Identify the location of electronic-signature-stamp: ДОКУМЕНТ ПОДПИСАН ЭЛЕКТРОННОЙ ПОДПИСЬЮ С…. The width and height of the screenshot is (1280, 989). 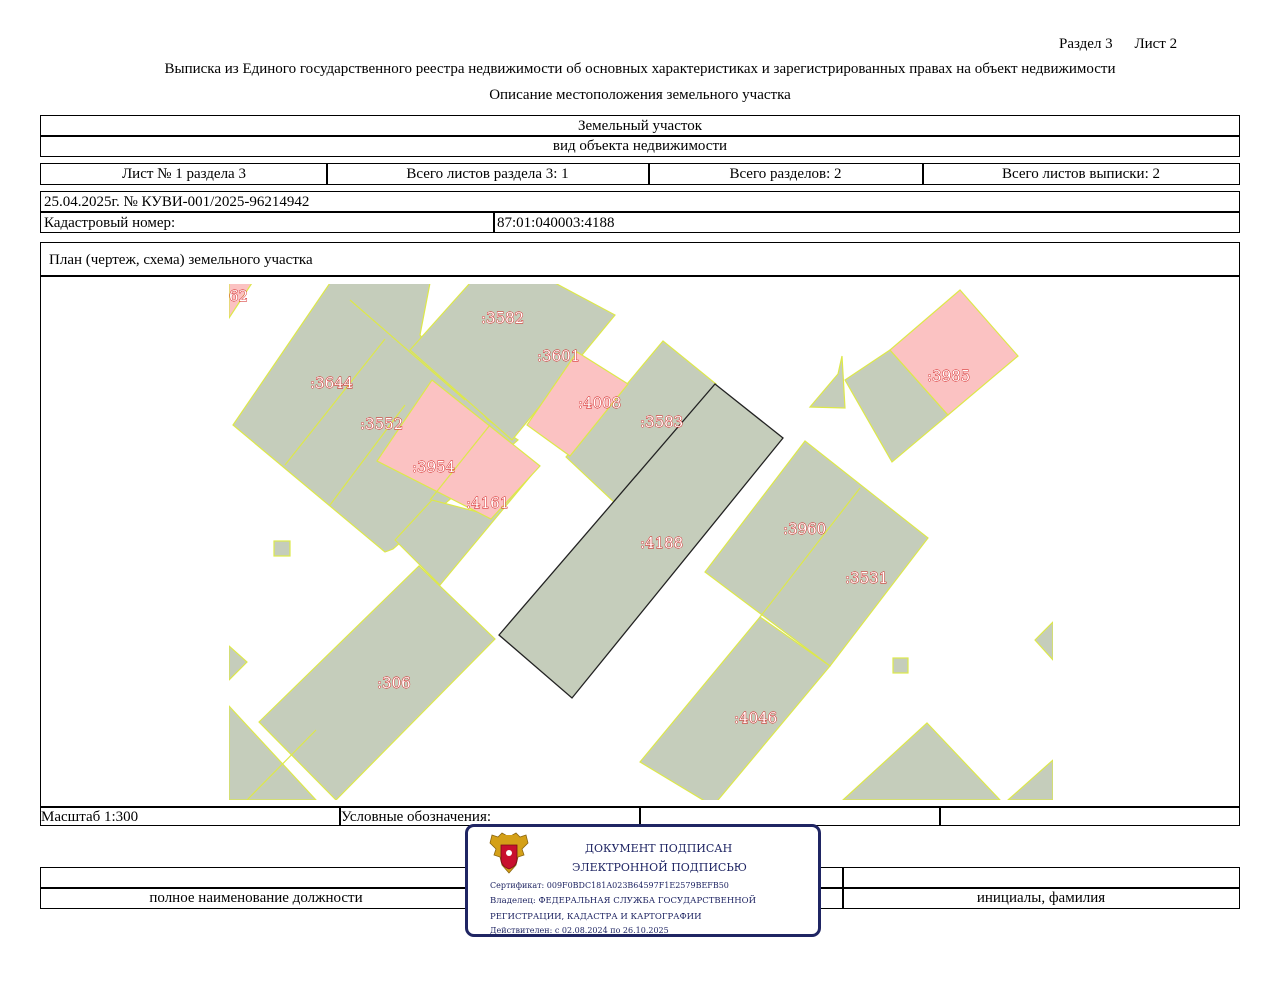
(643, 880).